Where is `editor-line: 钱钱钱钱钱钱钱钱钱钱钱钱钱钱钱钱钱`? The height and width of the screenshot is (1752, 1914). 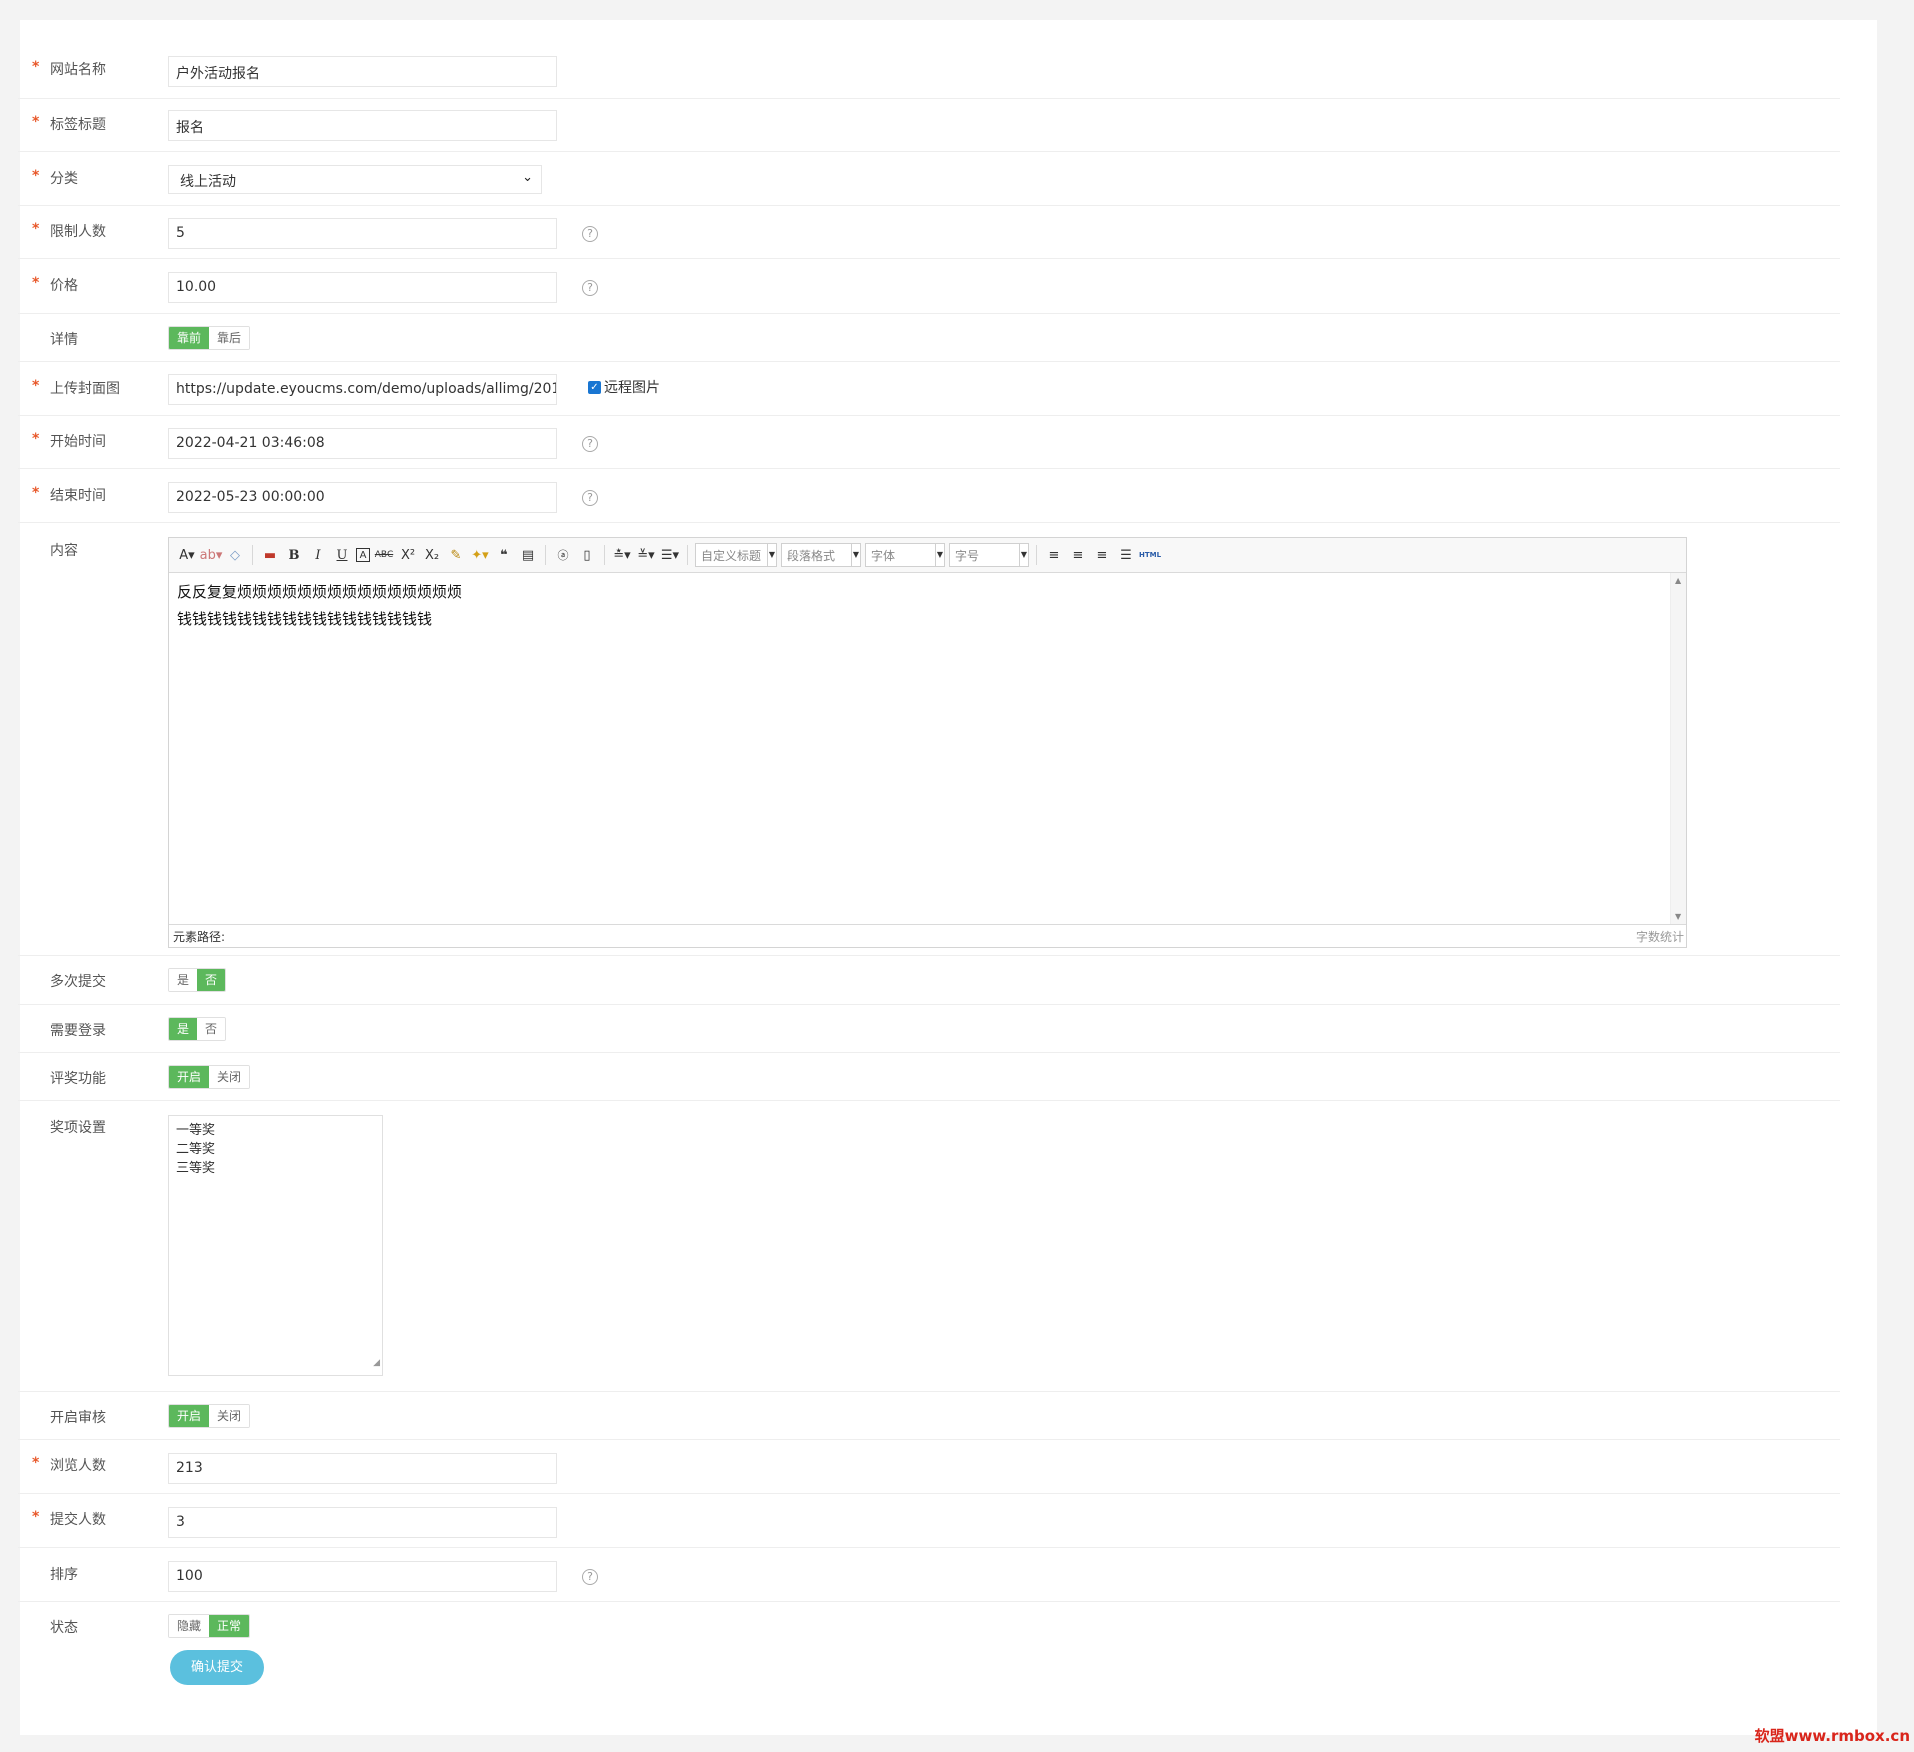 editor-line: 钱钱钱钱钱钱钱钱钱钱钱钱钱钱钱钱钱 is located at coordinates (305, 619).